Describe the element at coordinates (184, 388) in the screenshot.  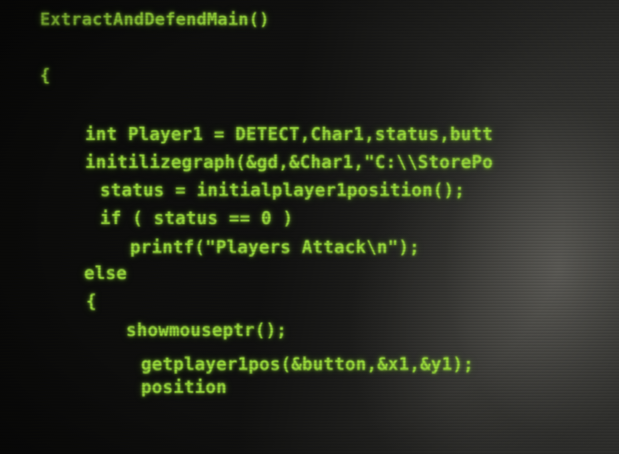
I see `code-line-position: position` at that location.